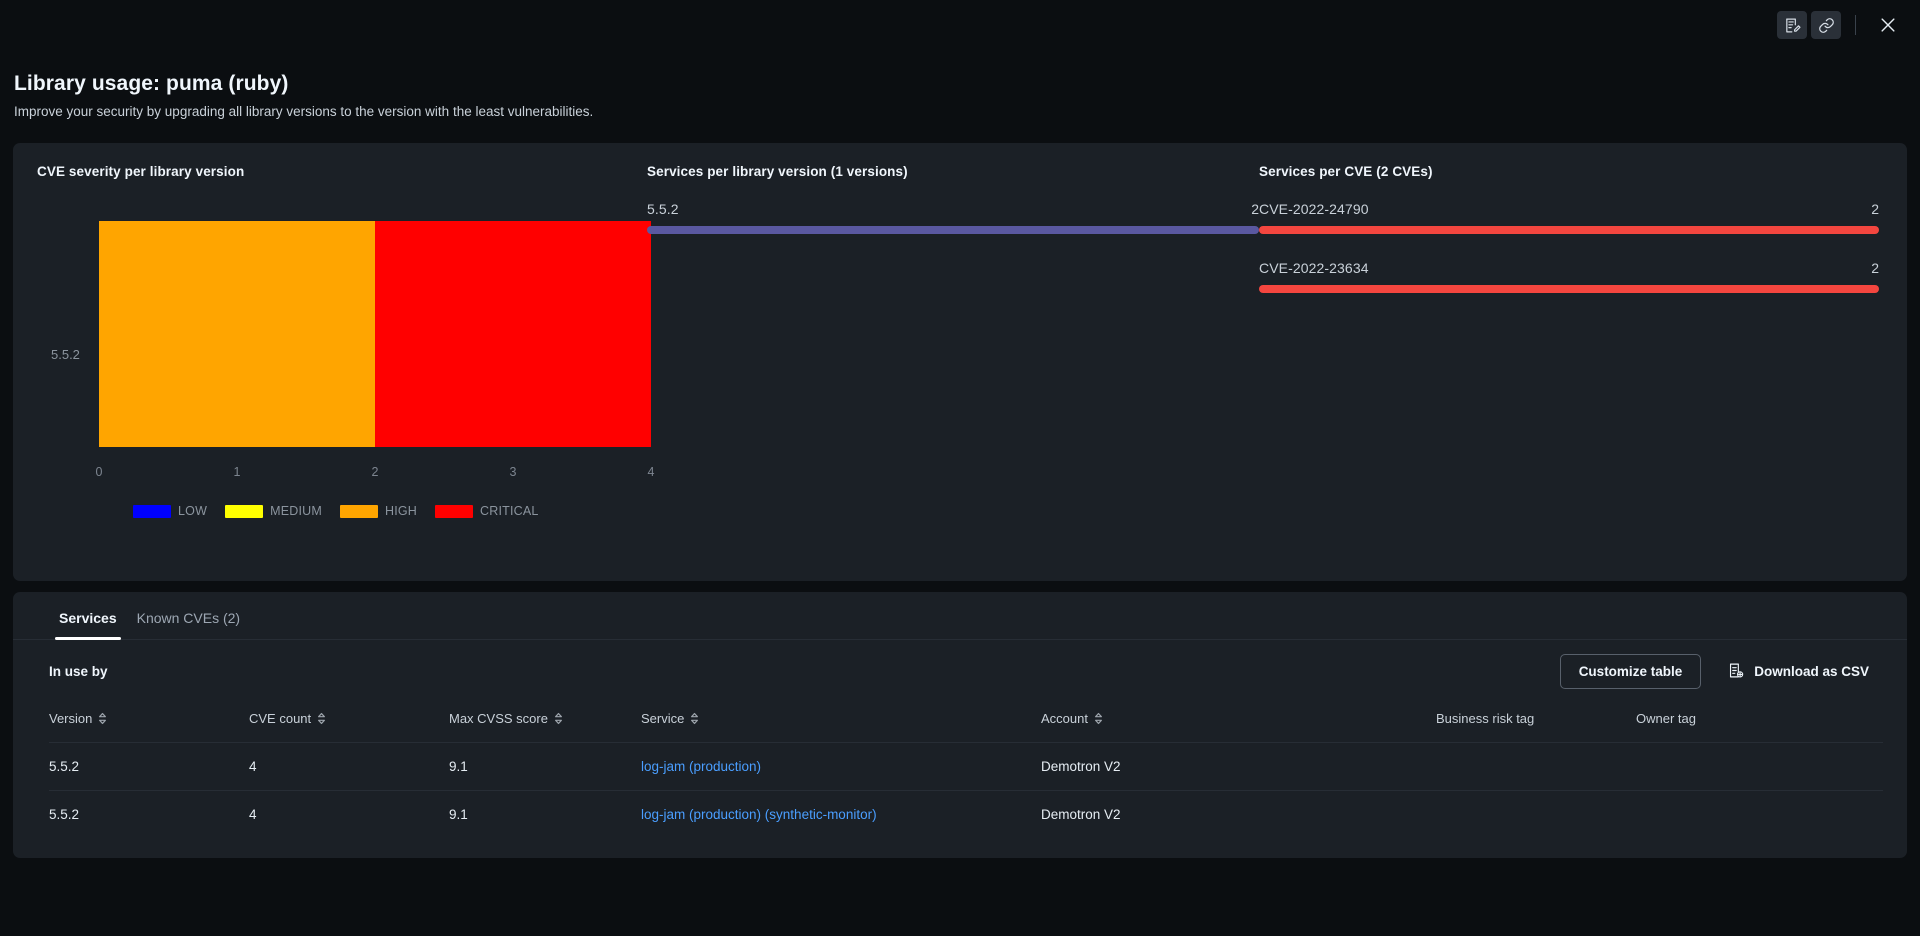 Image resolution: width=1920 pixels, height=936 pixels. I want to click on severity-stacked-bar, so click(375, 334).